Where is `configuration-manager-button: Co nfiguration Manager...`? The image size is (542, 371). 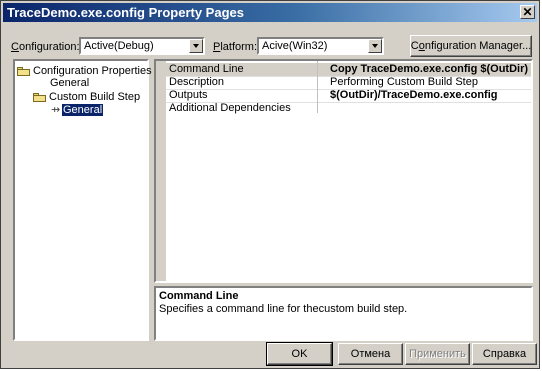
configuration-manager-button: Co nfiguration Manager... is located at coordinates (471, 46).